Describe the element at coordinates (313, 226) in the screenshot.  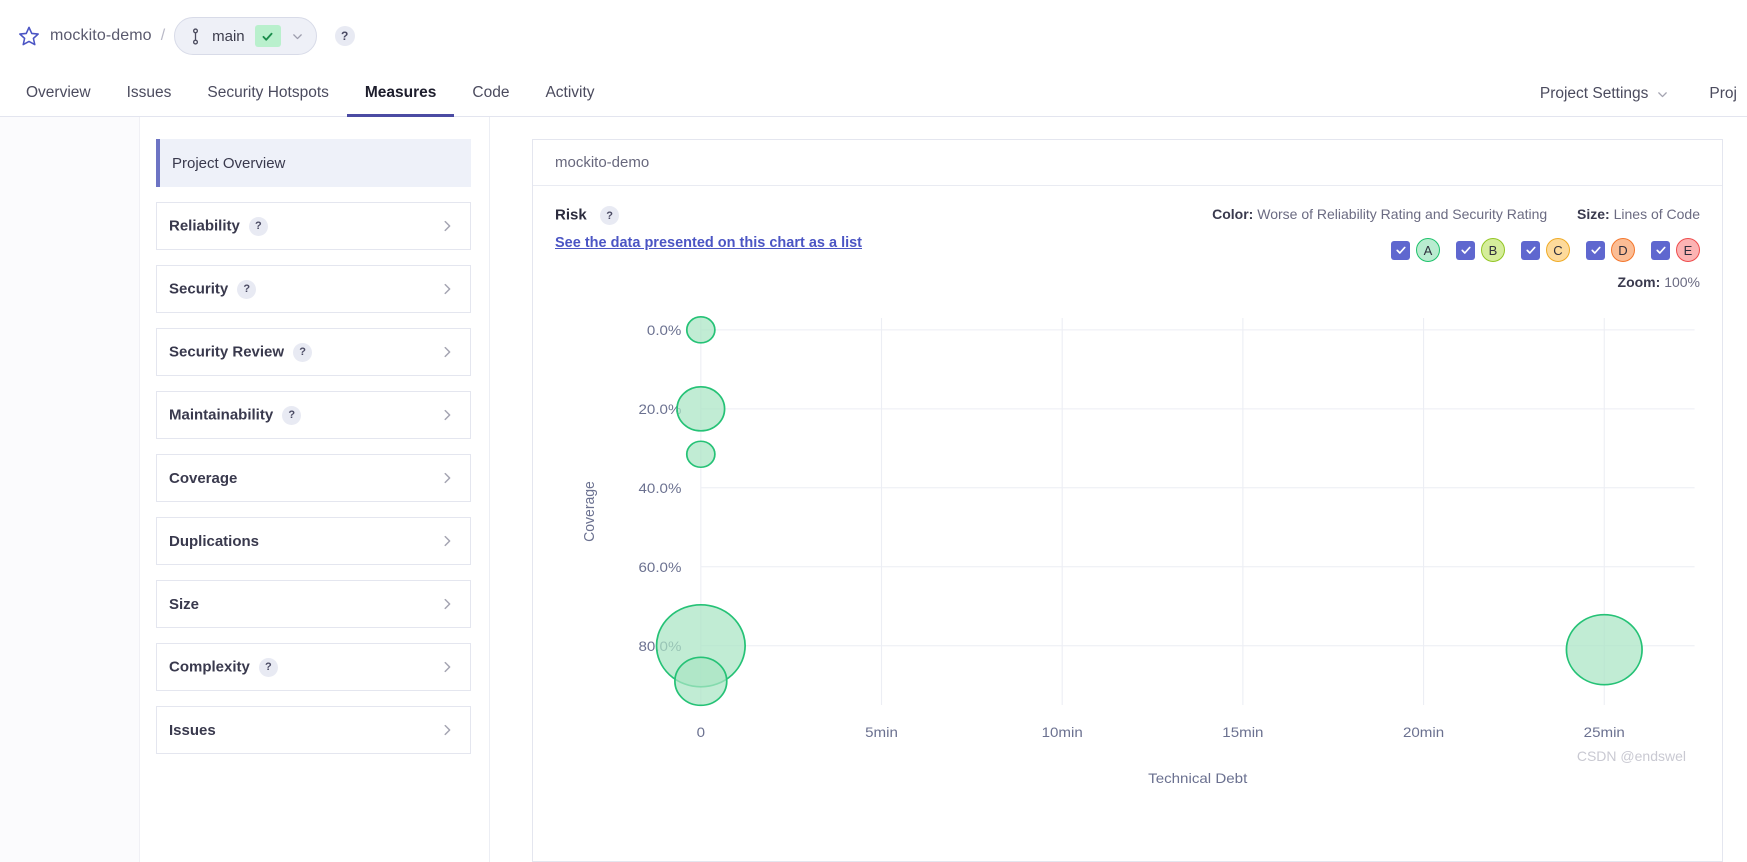
I see `sidebar-item-reliability: Reliability?` at that location.